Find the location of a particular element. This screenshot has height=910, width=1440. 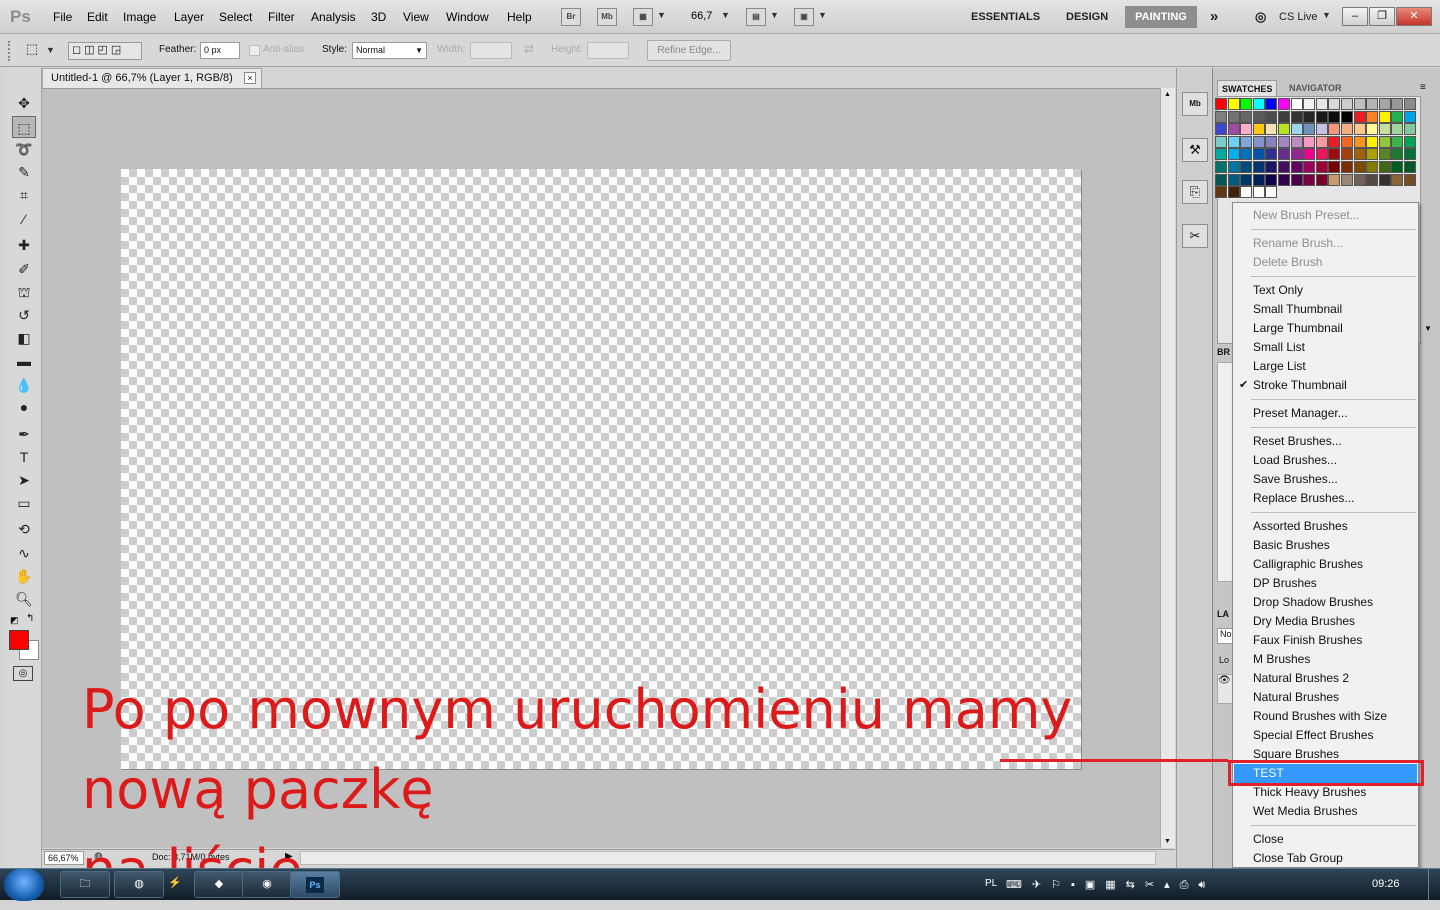

brush-menu-item: Natural Brushes is located at coordinates (1325, 697).